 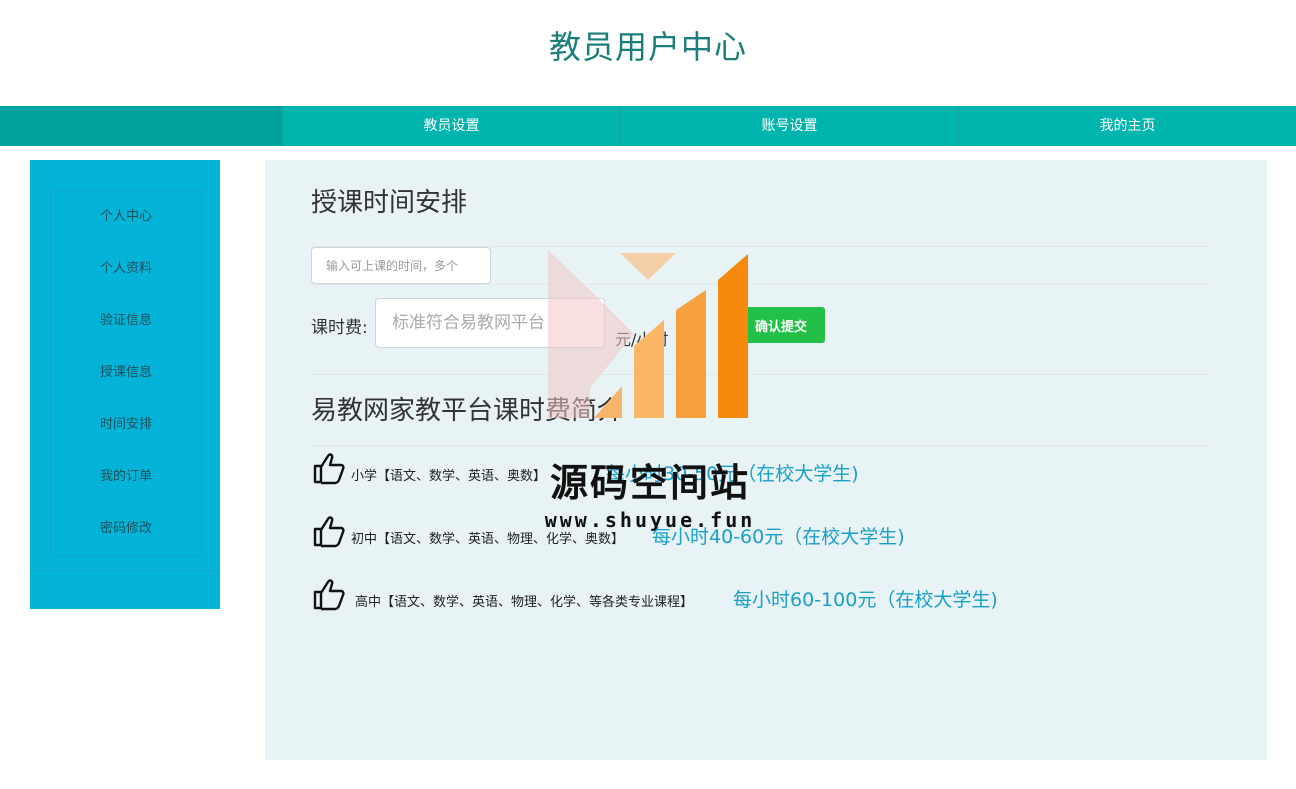 What do you see at coordinates (1127, 126) in the screenshot?
I see `nav-my-homepage: 我的主页` at bounding box center [1127, 126].